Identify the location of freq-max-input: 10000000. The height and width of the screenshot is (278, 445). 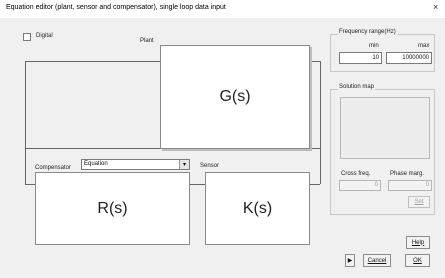
(409, 58).